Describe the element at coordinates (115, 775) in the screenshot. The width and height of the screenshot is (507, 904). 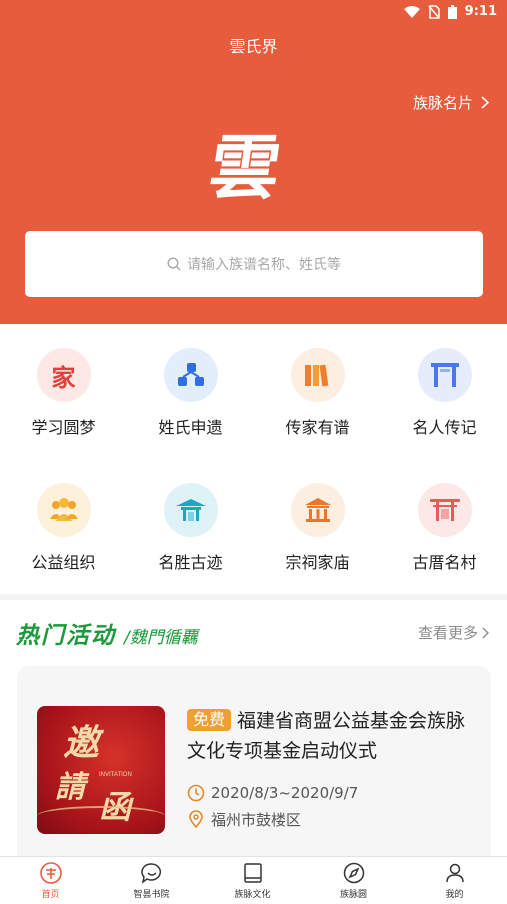
I see `poster-small-text: INVITATION` at that location.